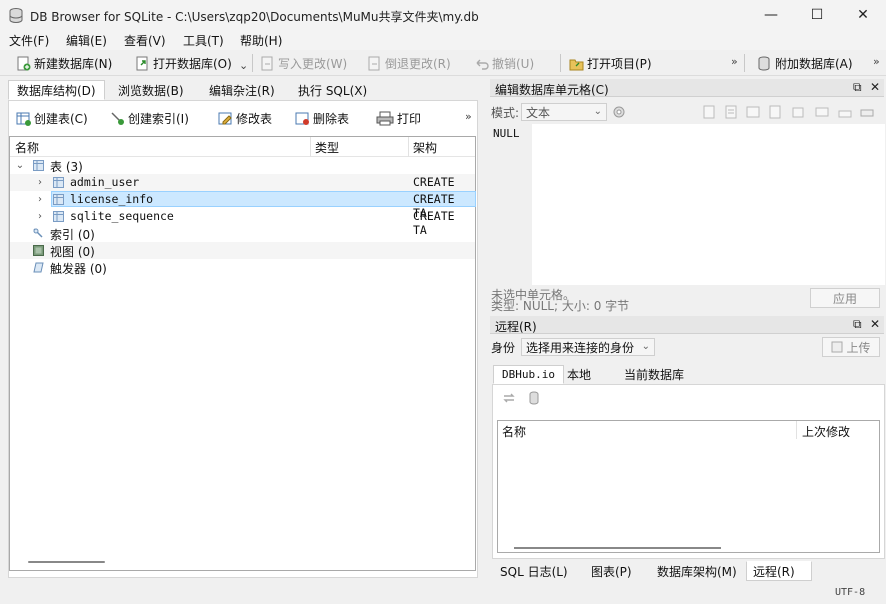  I want to click on print-button: 打印, so click(398, 118).